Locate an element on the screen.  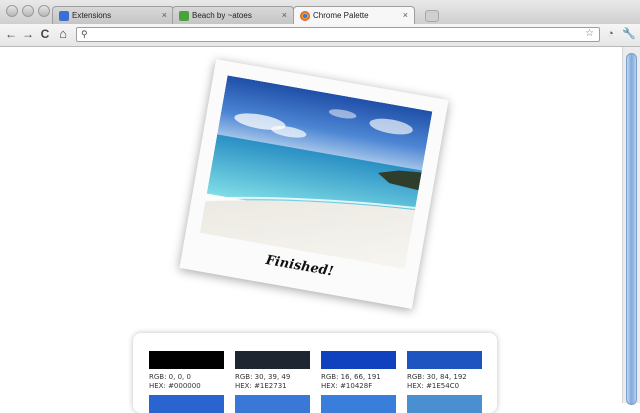
swatch-rgb-label: RGB: 30, 84, 192 is located at coordinates (437, 377).